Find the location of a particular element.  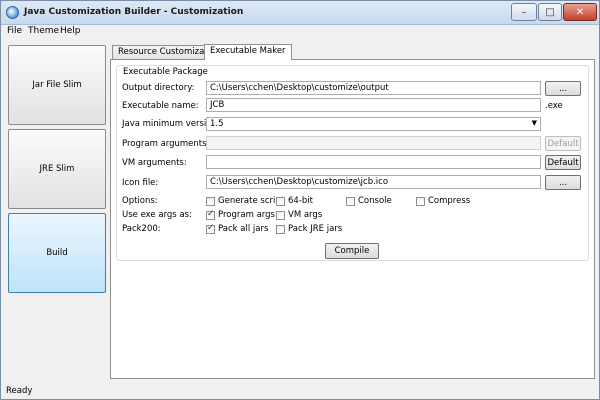

pack-jre-jars-checkbox: Pack JRE jars is located at coordinates (309, 229).